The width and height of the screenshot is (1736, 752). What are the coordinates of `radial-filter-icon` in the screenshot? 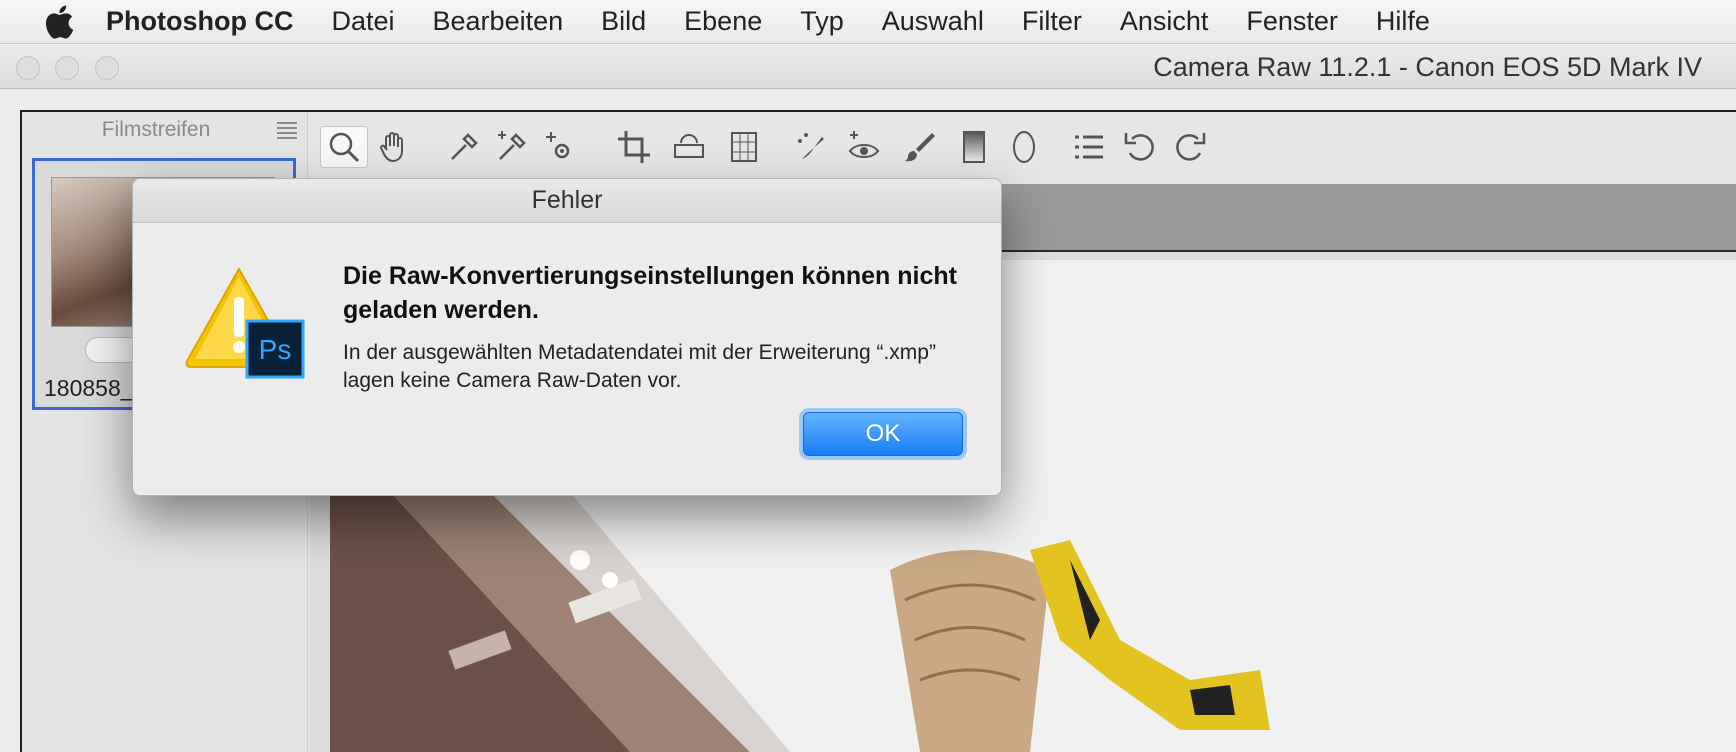 It's located at (1024, 147).